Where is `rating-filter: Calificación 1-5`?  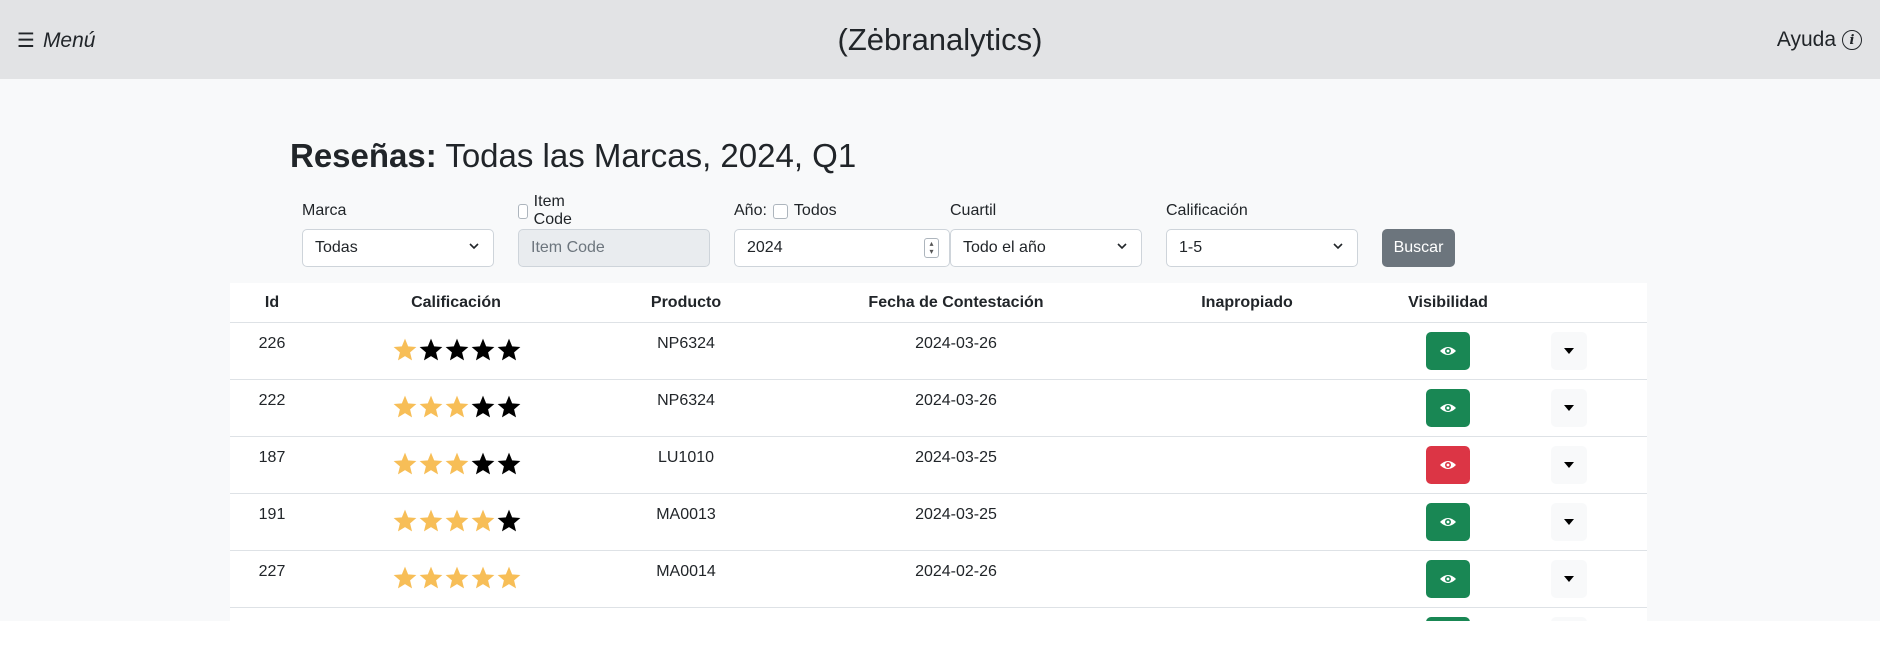
rating-filter: Calificación 1-5 is located at coordinates (1262, 233).